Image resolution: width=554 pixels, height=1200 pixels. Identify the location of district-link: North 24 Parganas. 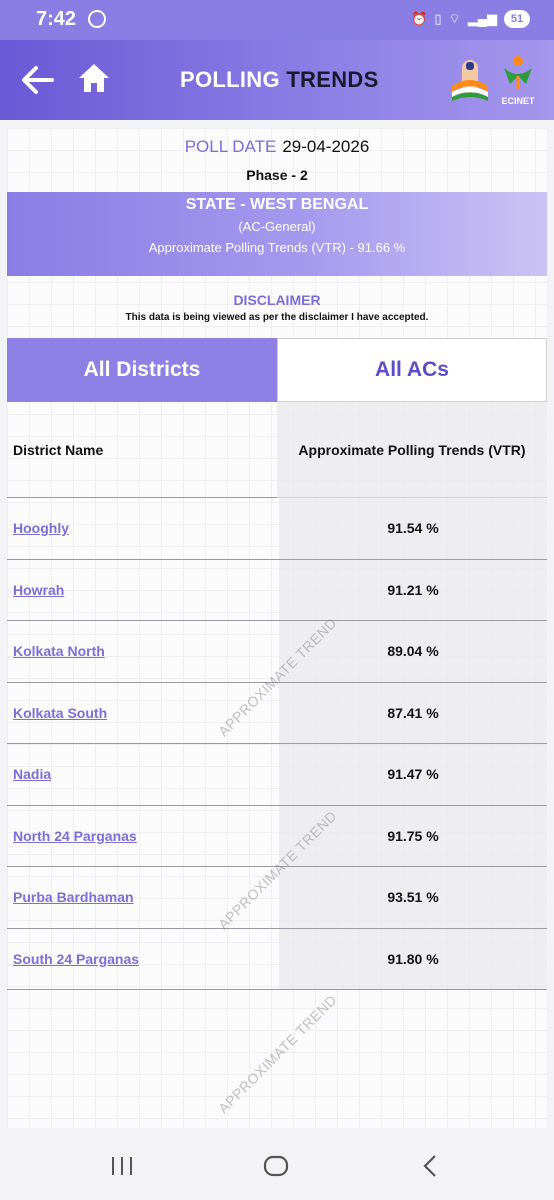
(75, 836).